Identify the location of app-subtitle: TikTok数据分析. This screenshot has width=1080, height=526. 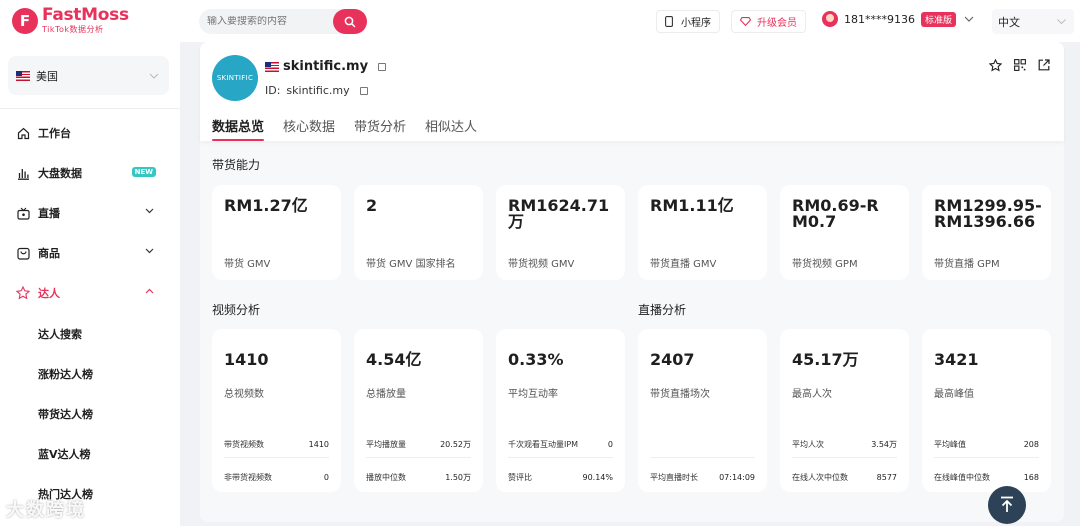
(73, 29).